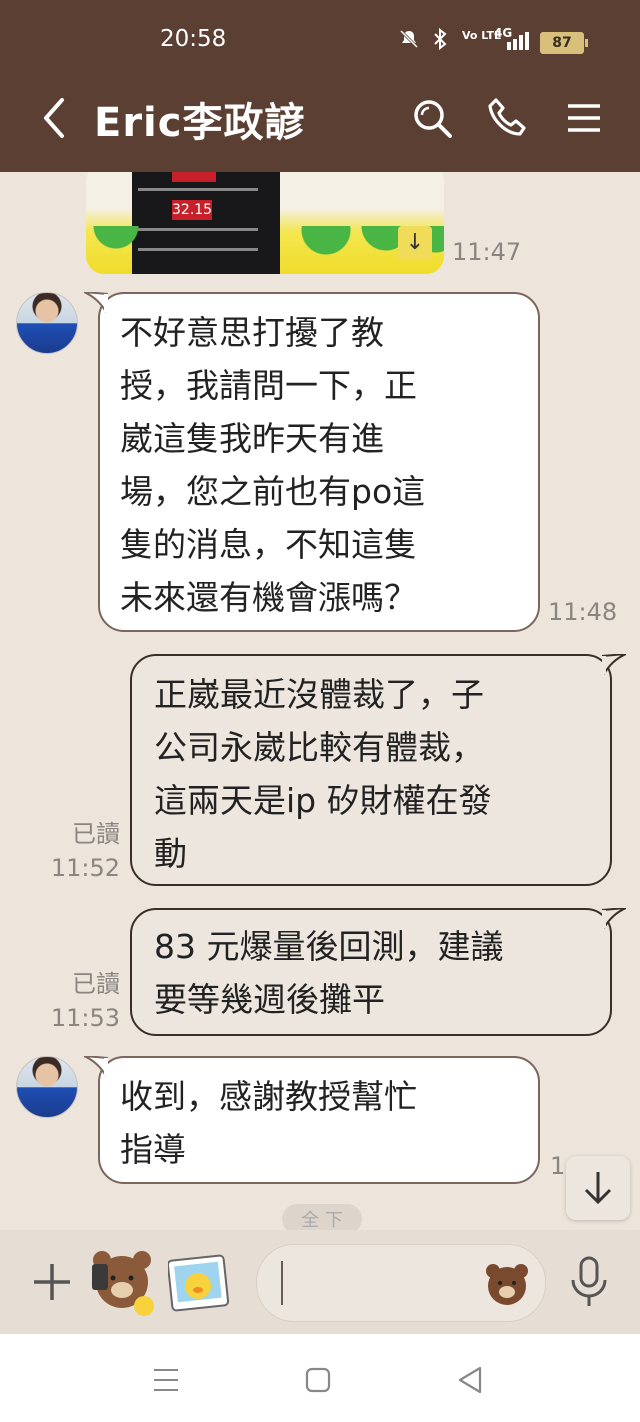 This screenshot has height=1422, width=640. Describe the element at coordinates (166, 1380) in the screenshot. I see `recent-apps-icon` at that location.